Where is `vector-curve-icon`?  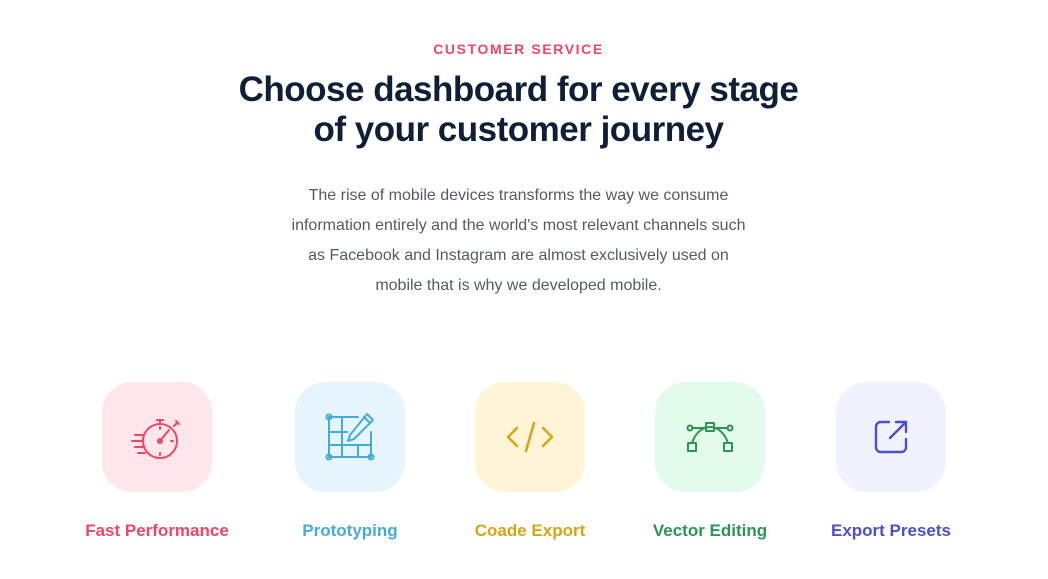 vector-curve-icon is located at coordinates (710, 437).